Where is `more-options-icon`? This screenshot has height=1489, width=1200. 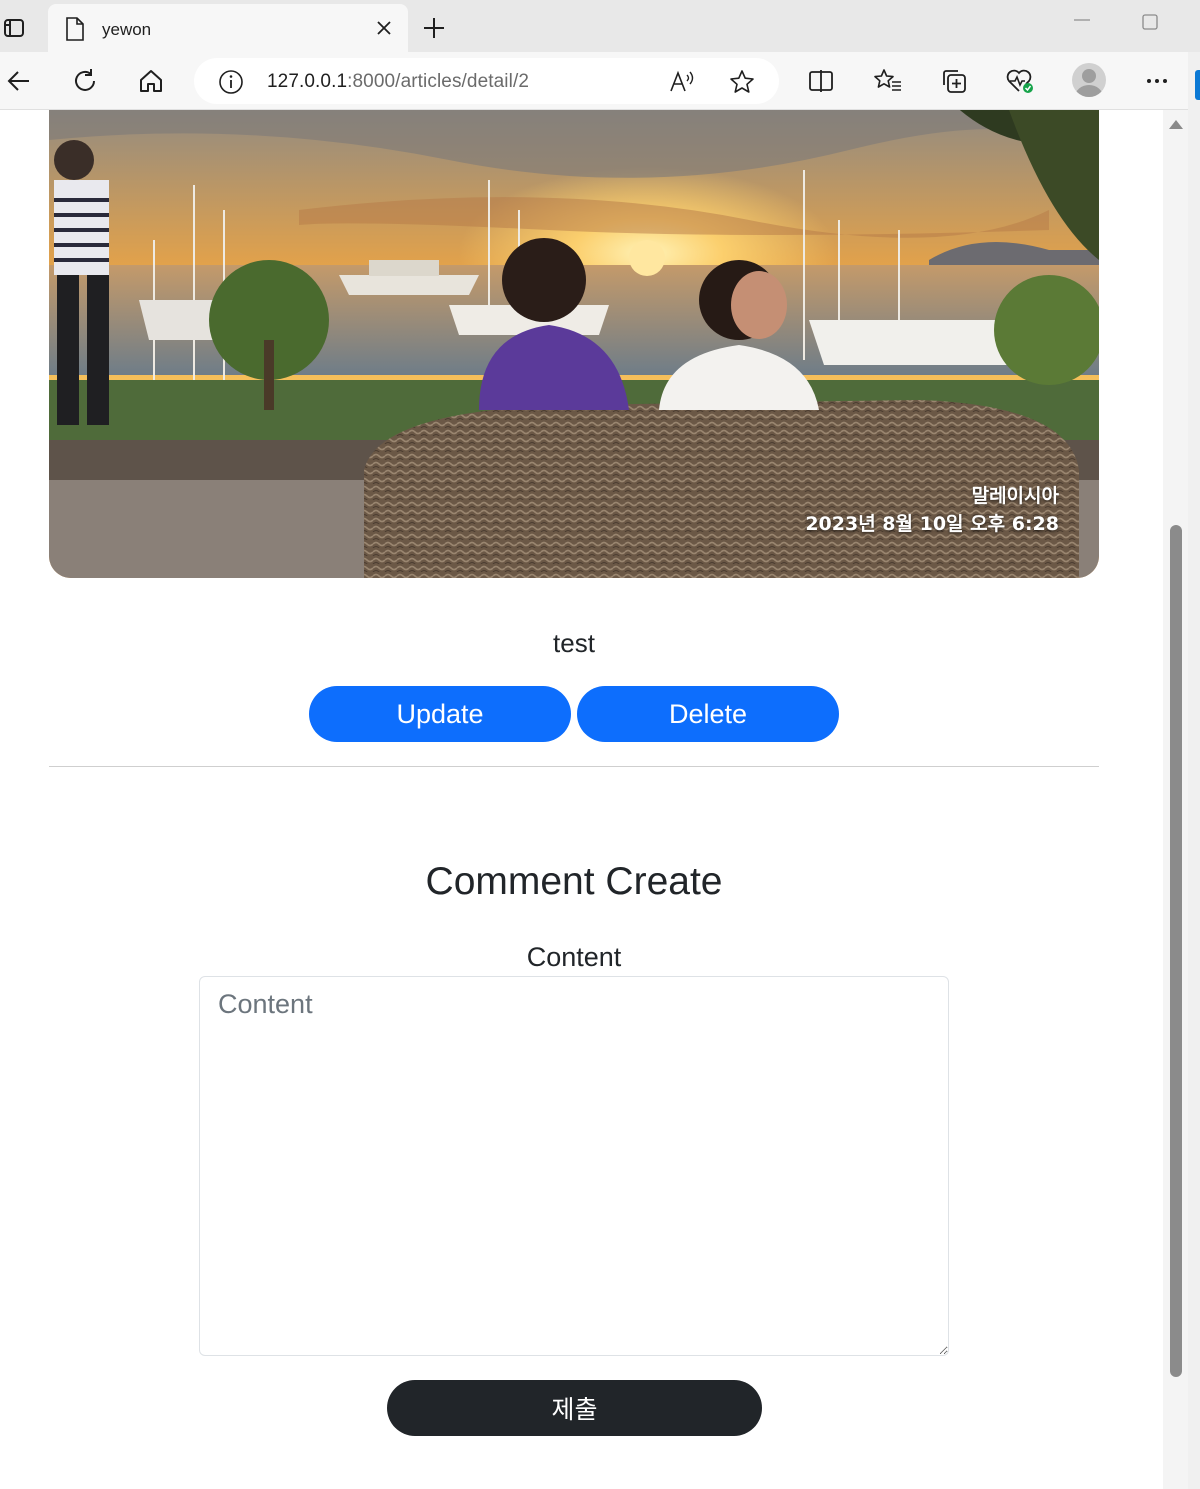
more-options-icon is located at coordinates (1157, 81).